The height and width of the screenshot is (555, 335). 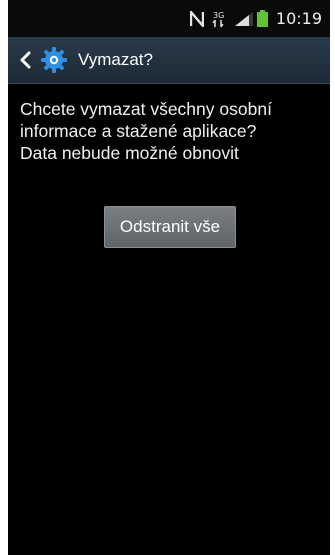 I want to click on page-title: Vymazat?, so click(x=115, y=59).